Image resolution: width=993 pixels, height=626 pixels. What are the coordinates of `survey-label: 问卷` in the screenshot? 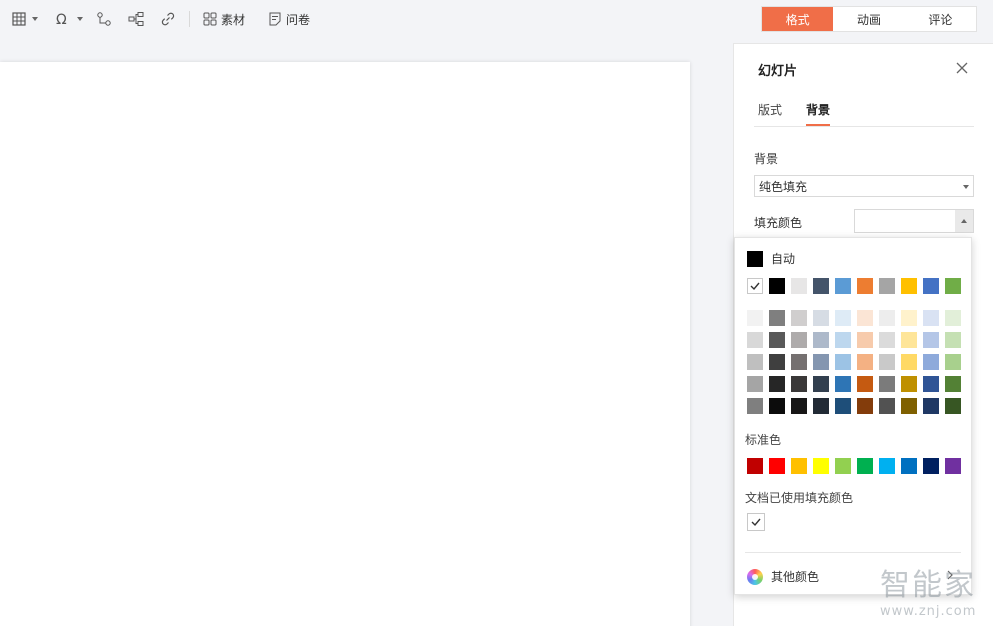 It's located at (298, 19).